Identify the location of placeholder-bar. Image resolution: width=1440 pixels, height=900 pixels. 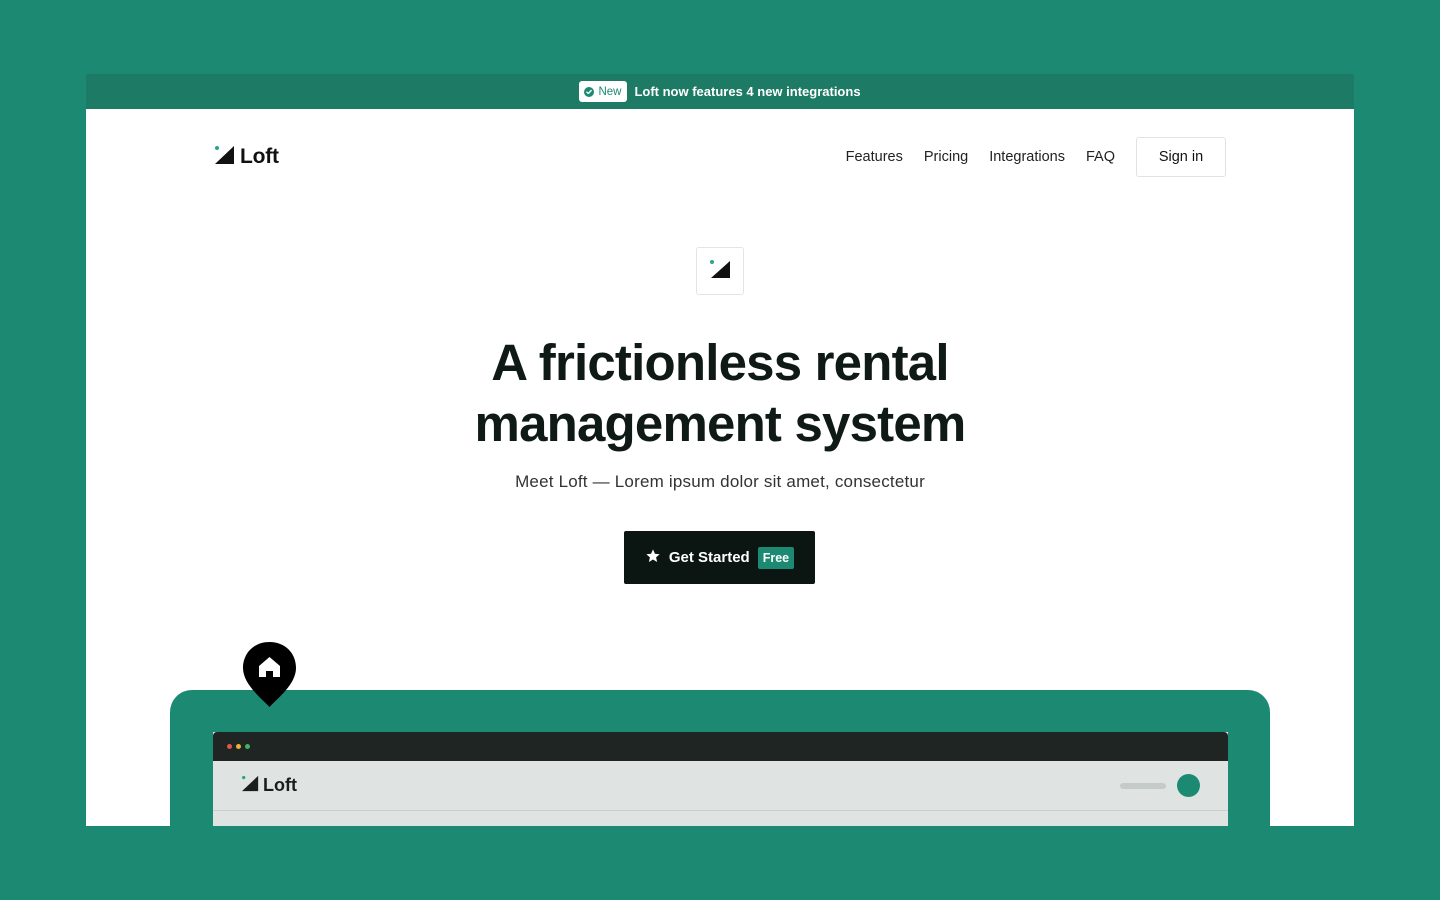
(1143, 785).